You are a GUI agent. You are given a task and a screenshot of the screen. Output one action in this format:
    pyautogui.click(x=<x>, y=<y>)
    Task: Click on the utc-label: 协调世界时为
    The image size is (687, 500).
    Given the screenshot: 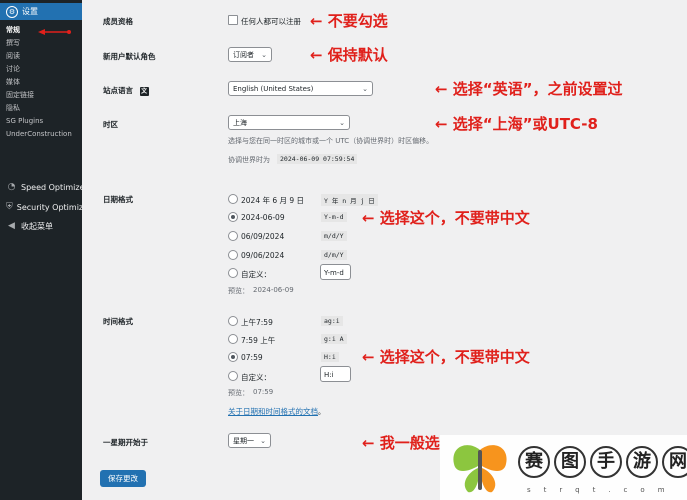 What is the action you would take?
    pyautogui.click(x=249, y=160)
    